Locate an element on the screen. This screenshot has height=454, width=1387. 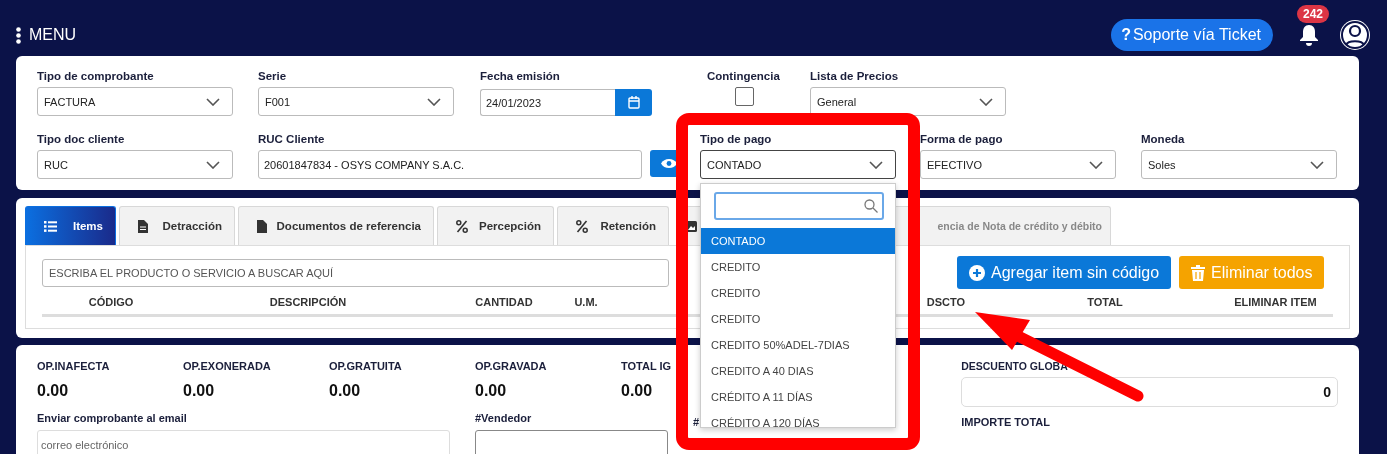
field-label: Lista de Precios is located at coordinates (855, 76).